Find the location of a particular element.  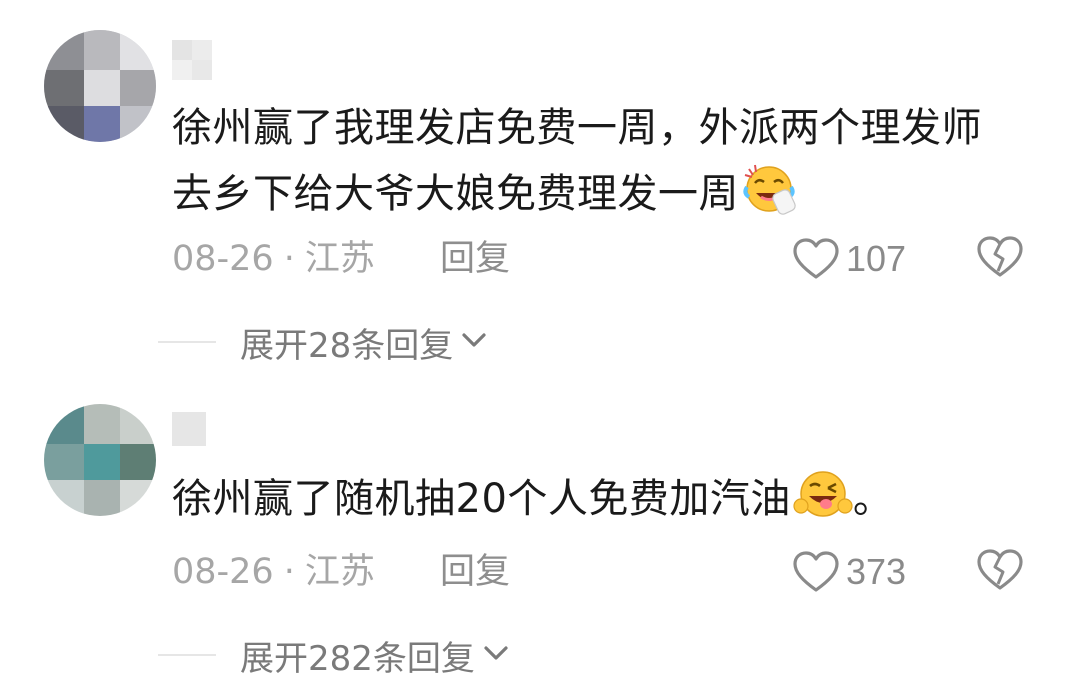

dislike-button is located at coordinates (1000, 572).